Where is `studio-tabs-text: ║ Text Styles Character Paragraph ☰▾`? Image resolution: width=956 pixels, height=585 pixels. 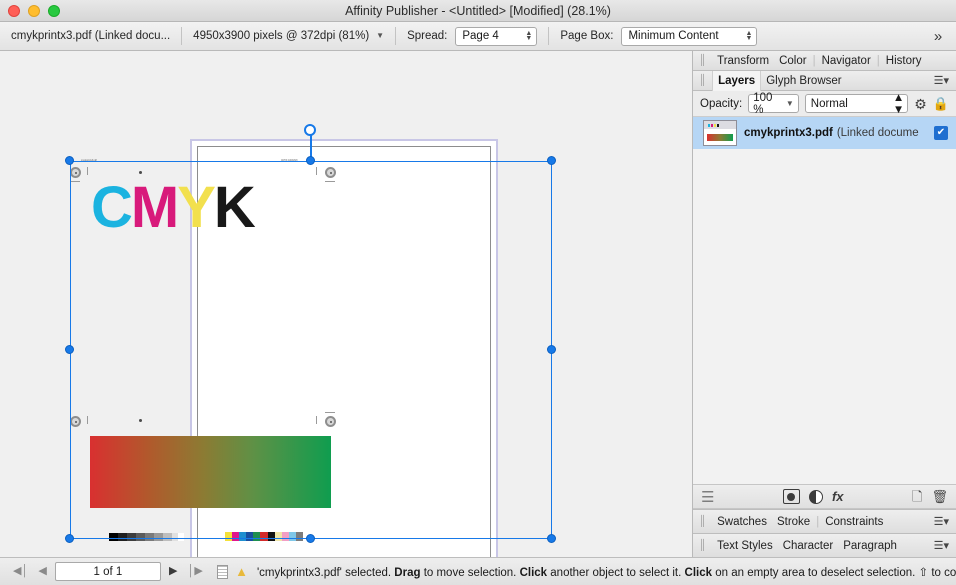 studio-tabs-text: ║ Text Styles Character Paragraph ☰▾ is located at coordinates (824, 545).